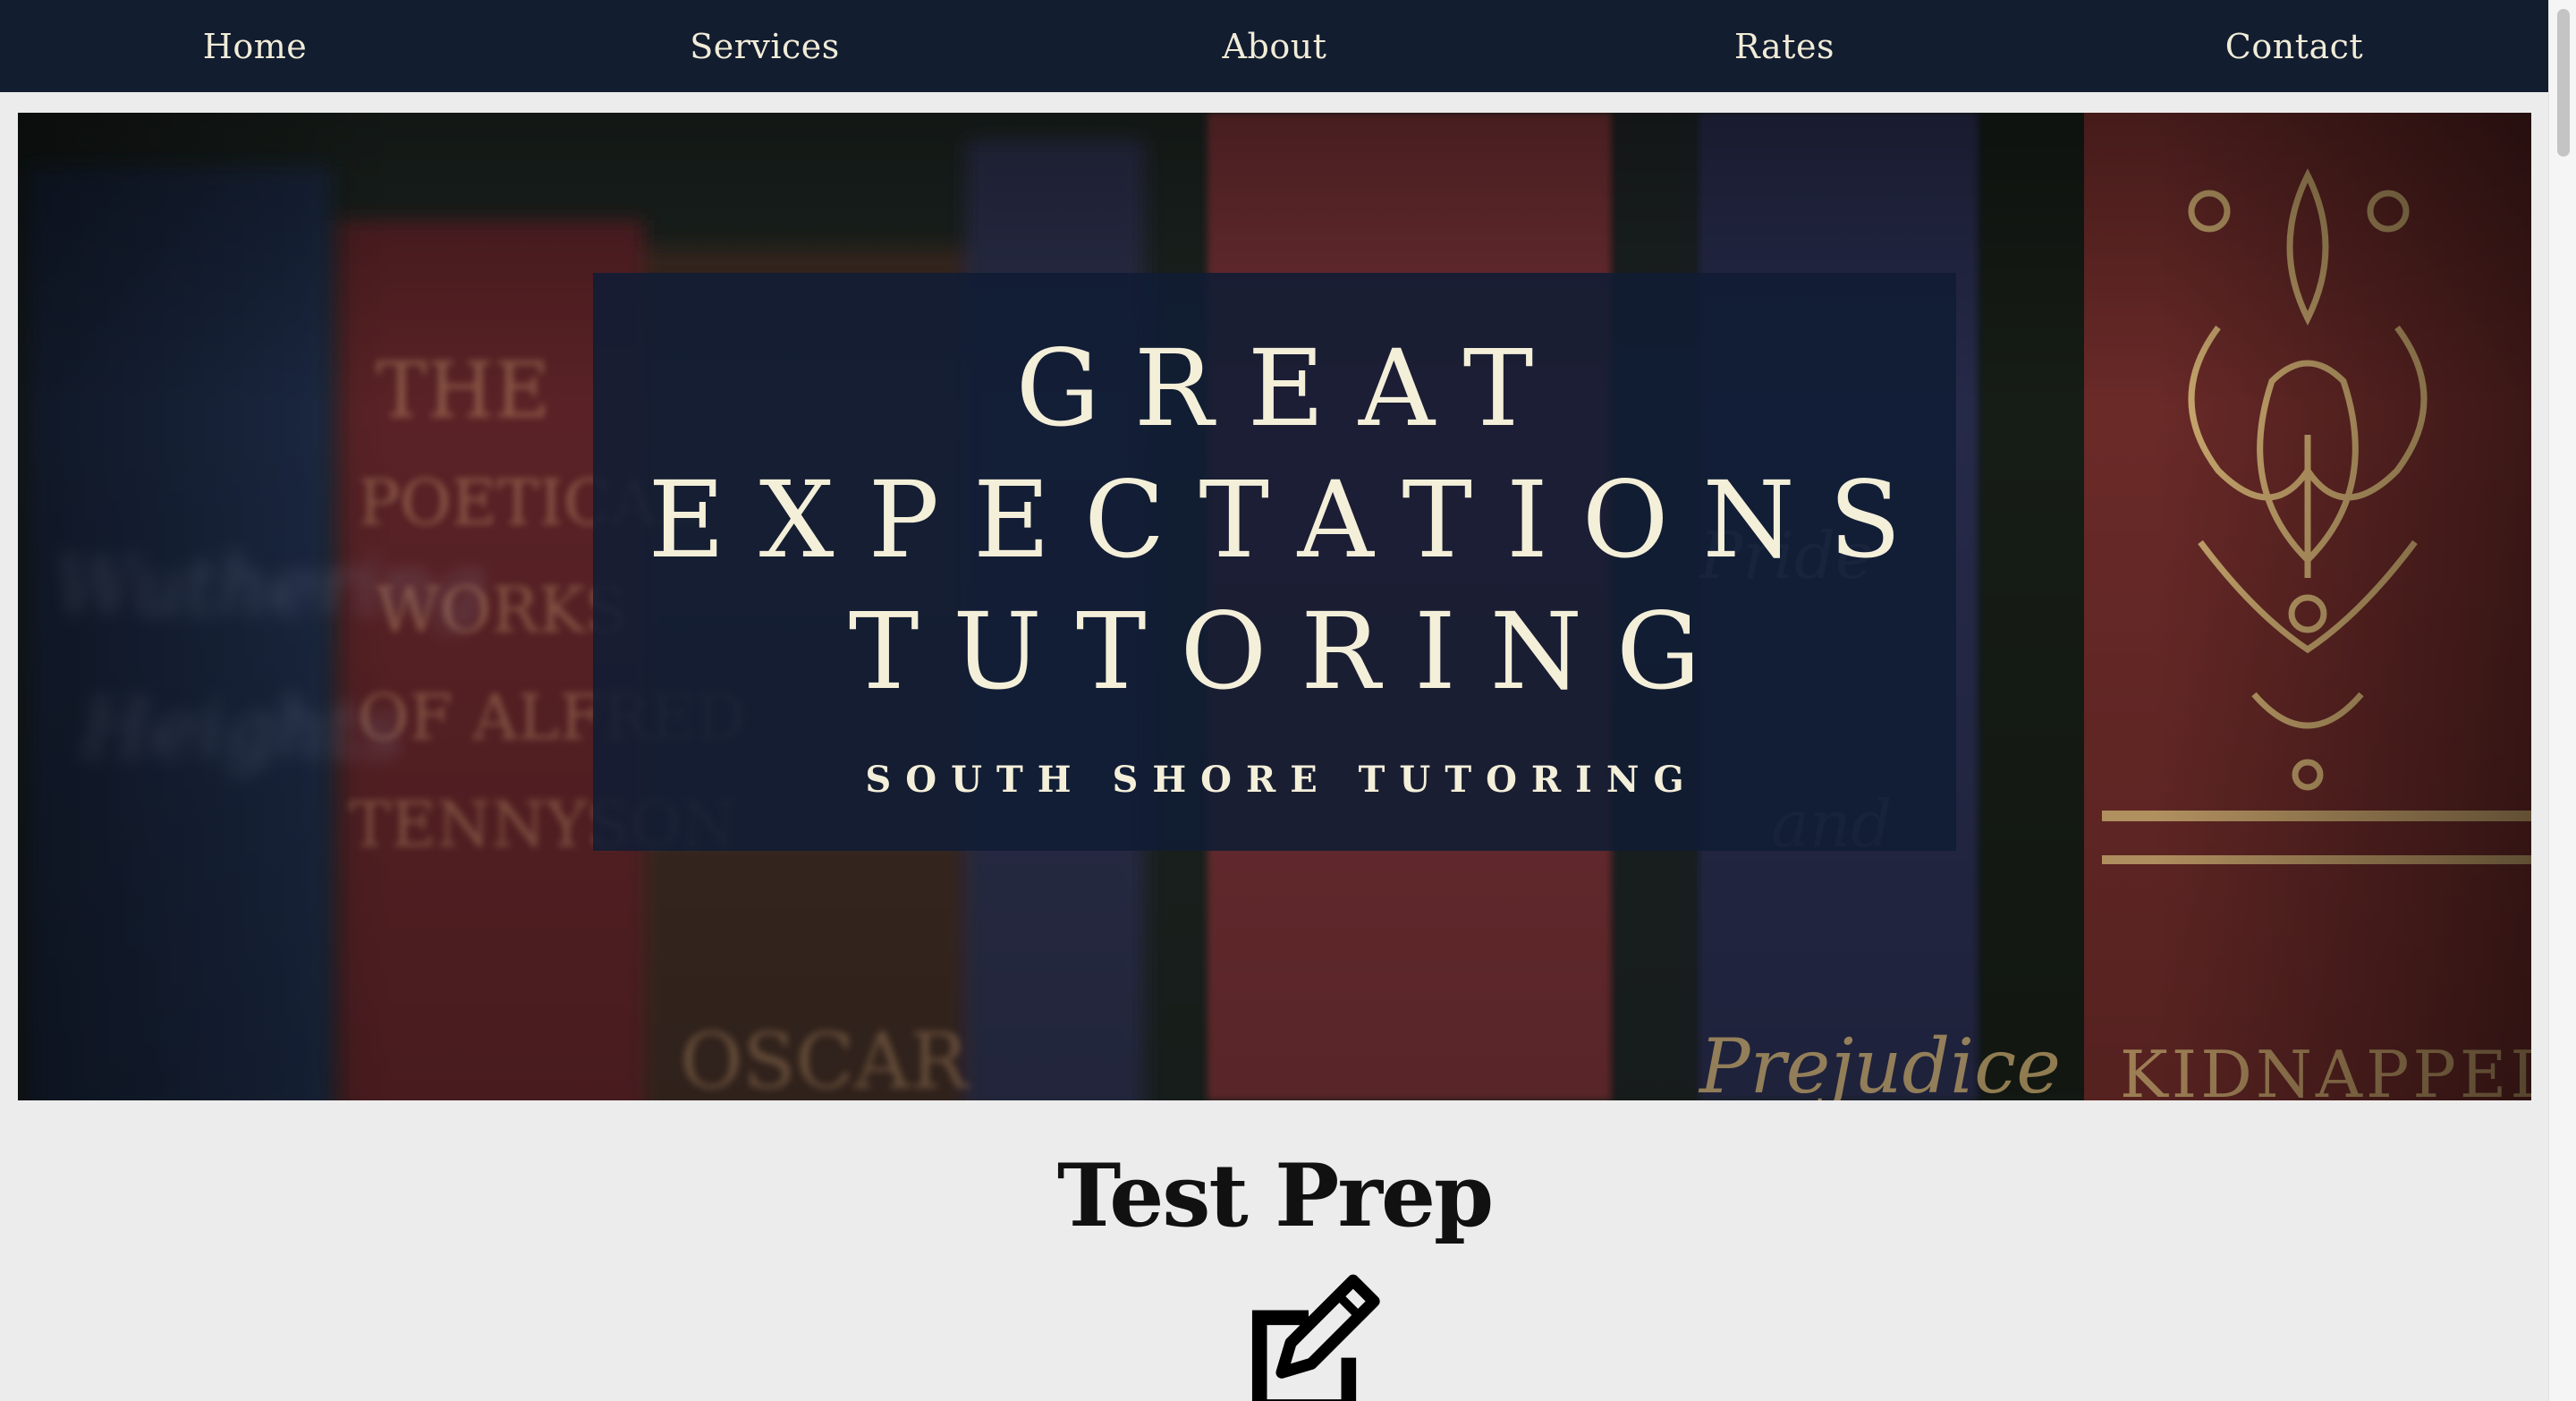  I want to click on nav-rates-link: Rates, so click(1784, 46).